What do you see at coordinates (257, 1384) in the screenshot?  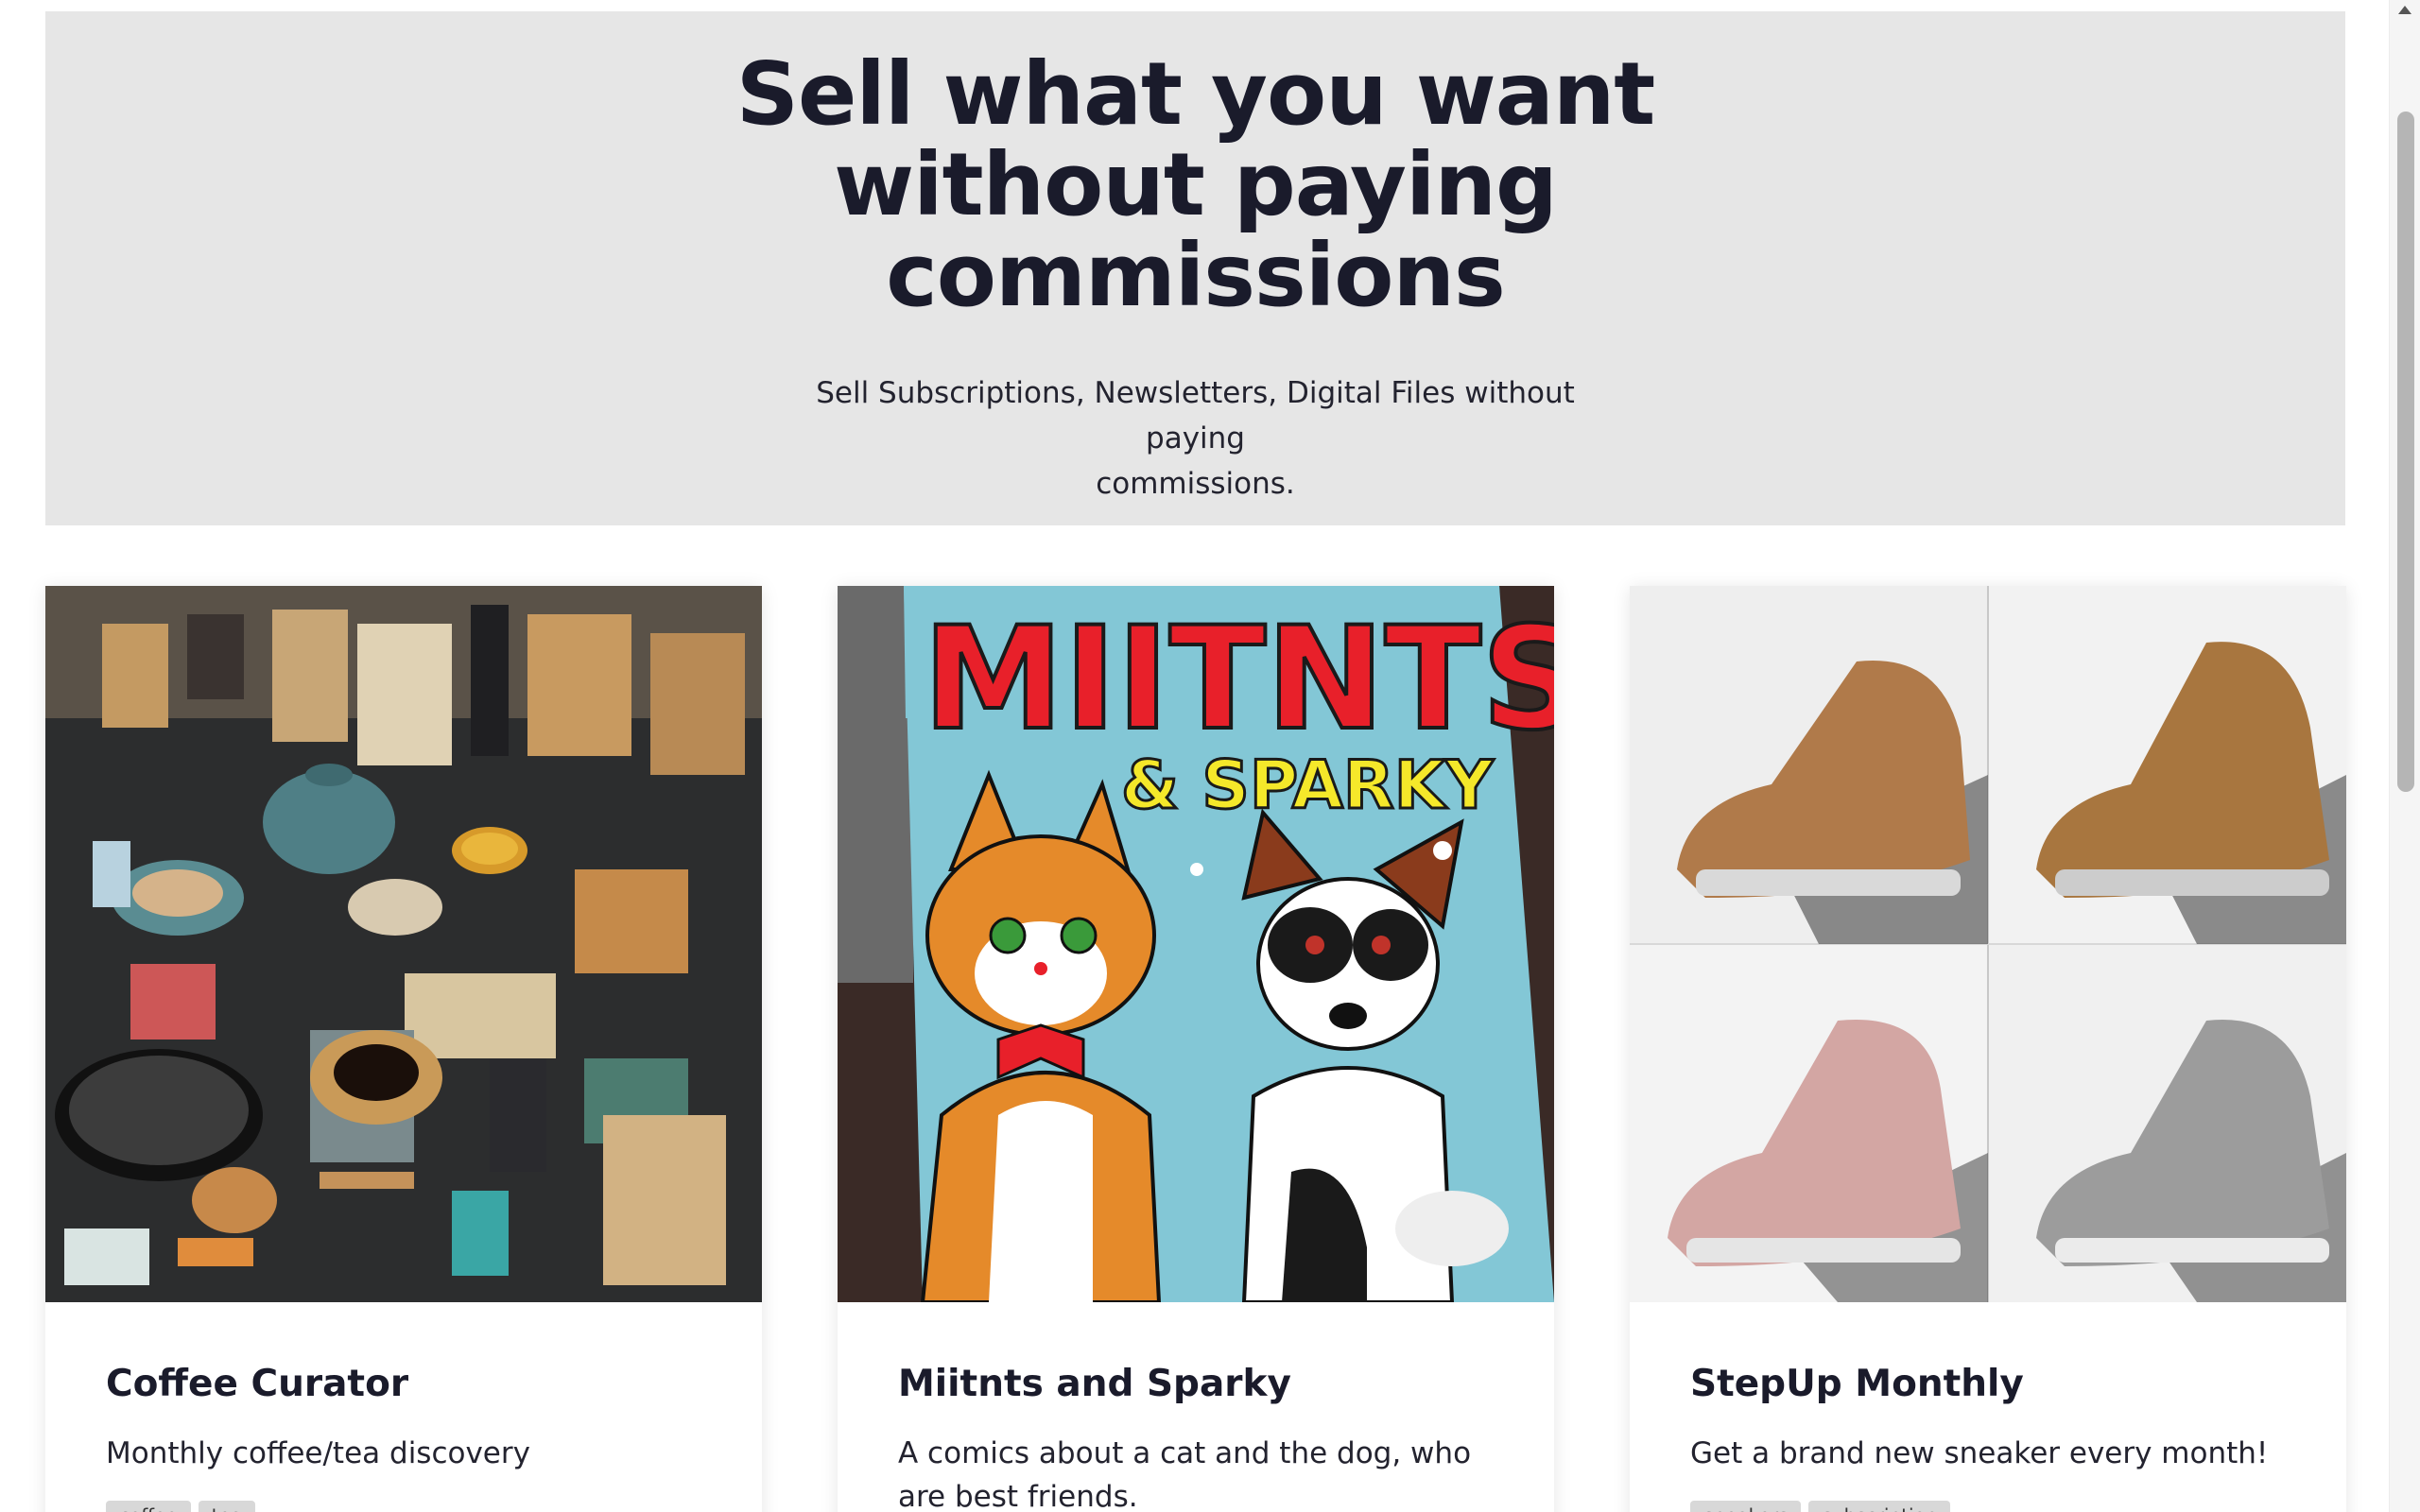 I see `card-title: Coffee Curator` at bounding box center [257, 1384].